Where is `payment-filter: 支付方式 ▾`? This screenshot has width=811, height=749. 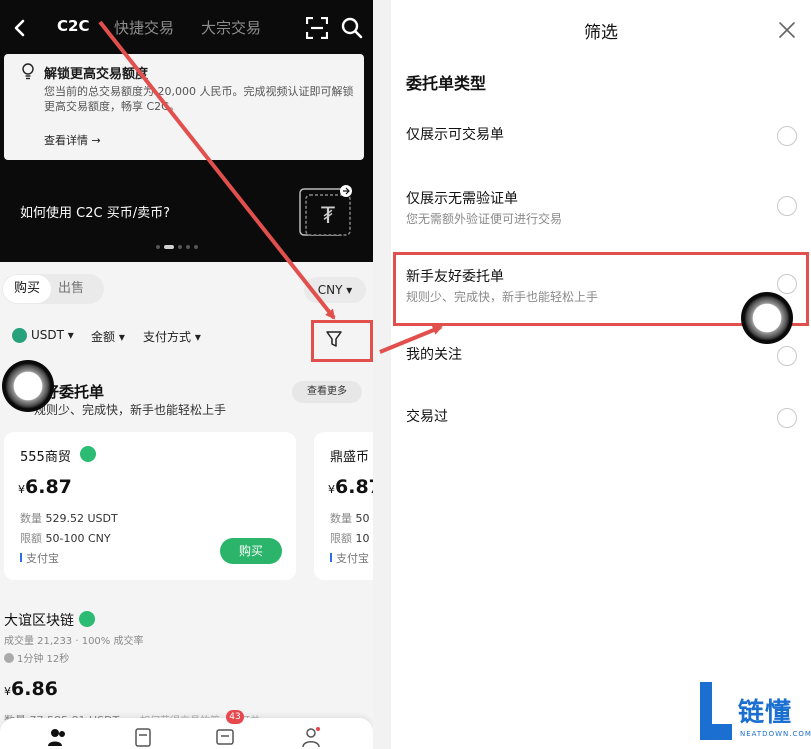 payment-filter: 支付方式 ▾ is located at coordinates (172, 336).